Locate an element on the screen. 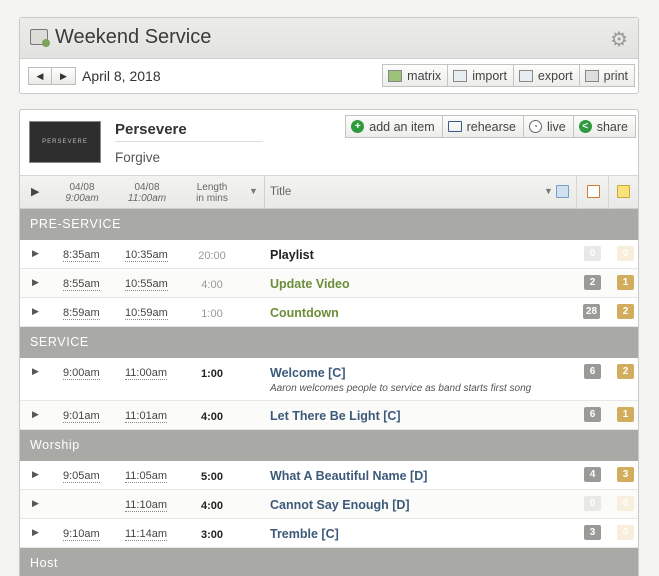  item-title: Cannot Say Enough [D] is located at coordinates (340, 505).